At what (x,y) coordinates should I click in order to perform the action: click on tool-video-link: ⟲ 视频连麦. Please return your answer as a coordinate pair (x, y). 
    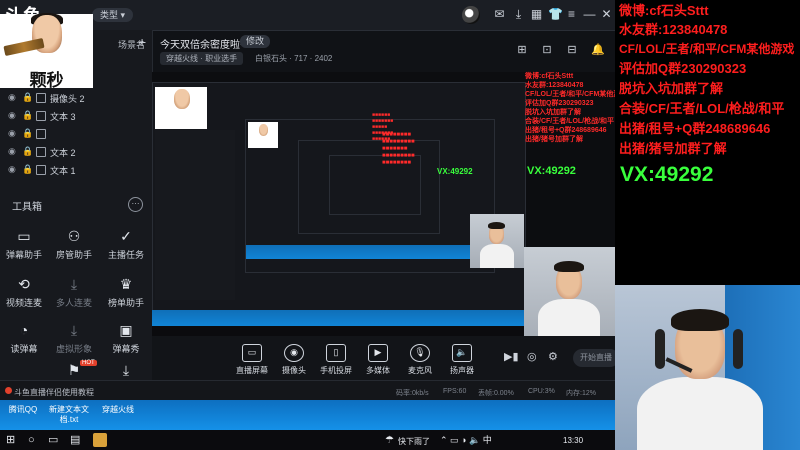
    Looking at the image, I should click on (24, 297).